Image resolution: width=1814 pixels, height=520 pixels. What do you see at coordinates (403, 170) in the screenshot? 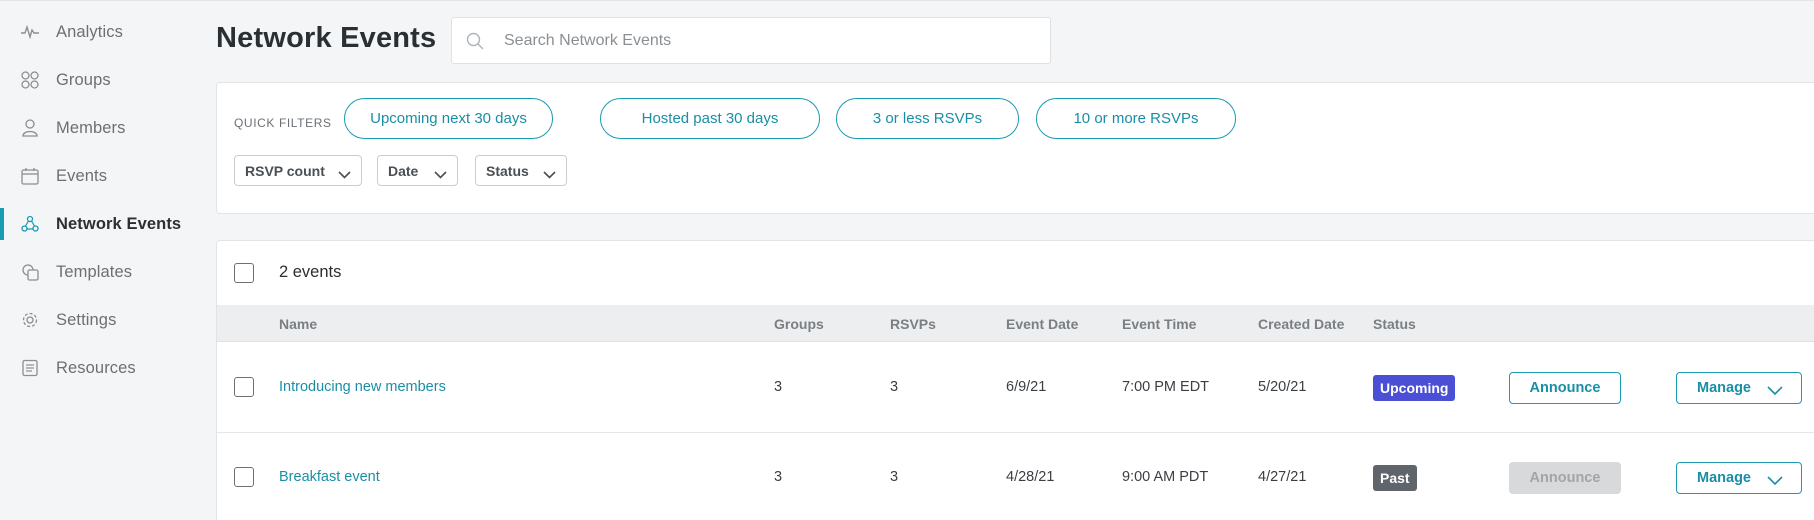
I see `dropdown-label: Date` at bounding box center [403, 170].